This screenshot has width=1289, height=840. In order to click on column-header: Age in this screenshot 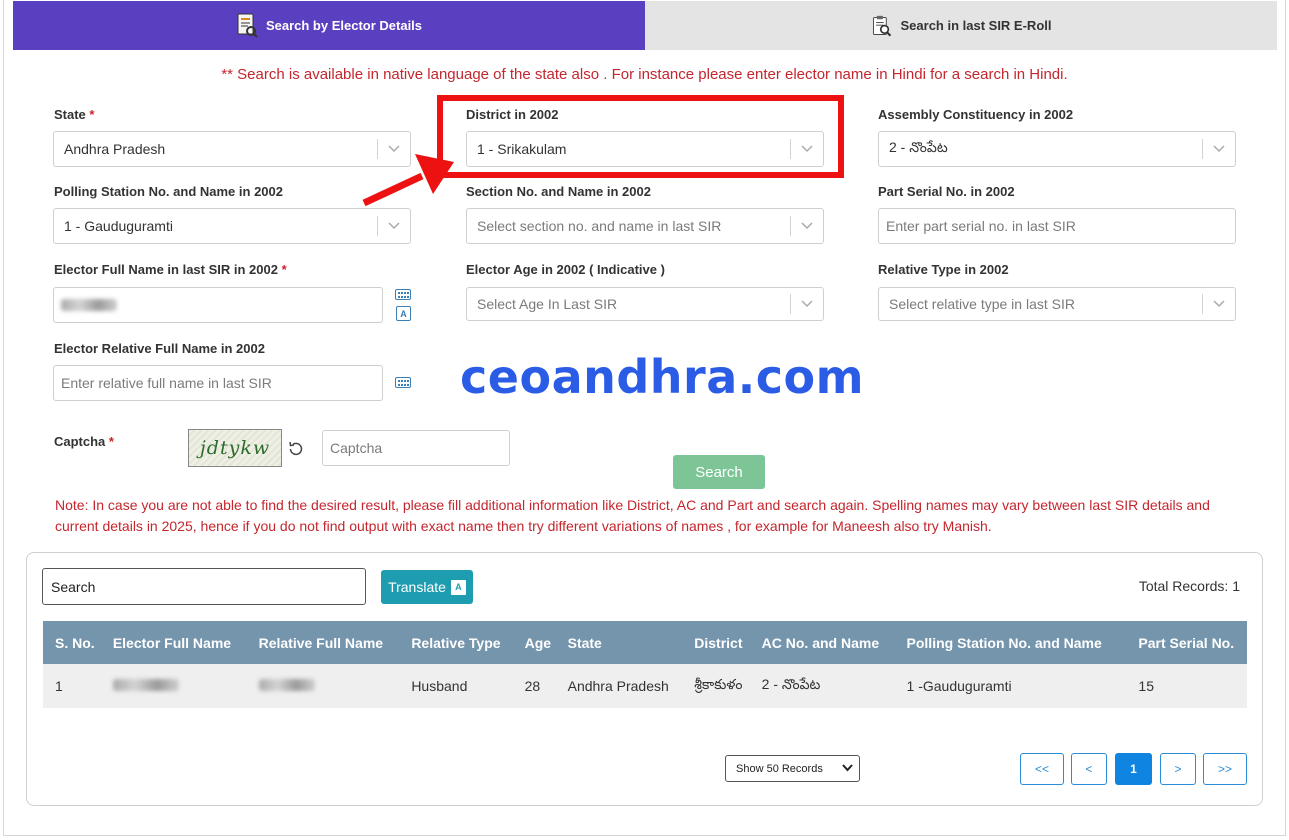, I will do `click(534, 642)`.